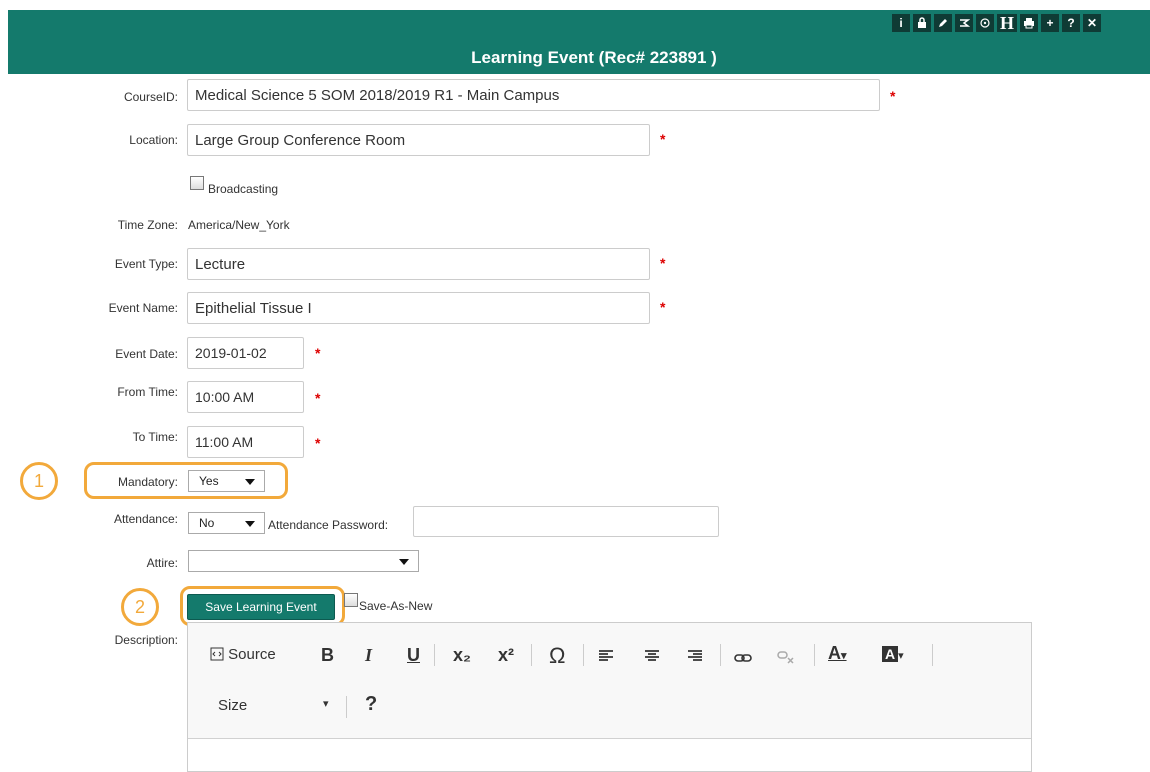  Describe the element at coordinates (303, 561) in the screenshot. I see `attire-select` at that location.